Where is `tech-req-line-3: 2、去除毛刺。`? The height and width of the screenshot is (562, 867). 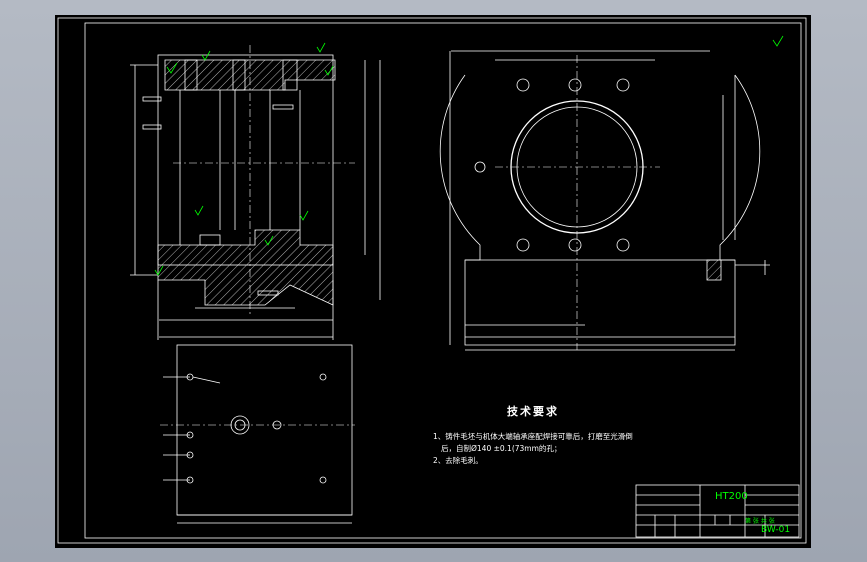 tech-req-line-3: 2、去除毛刺。 is located at coordinates (458, 460).